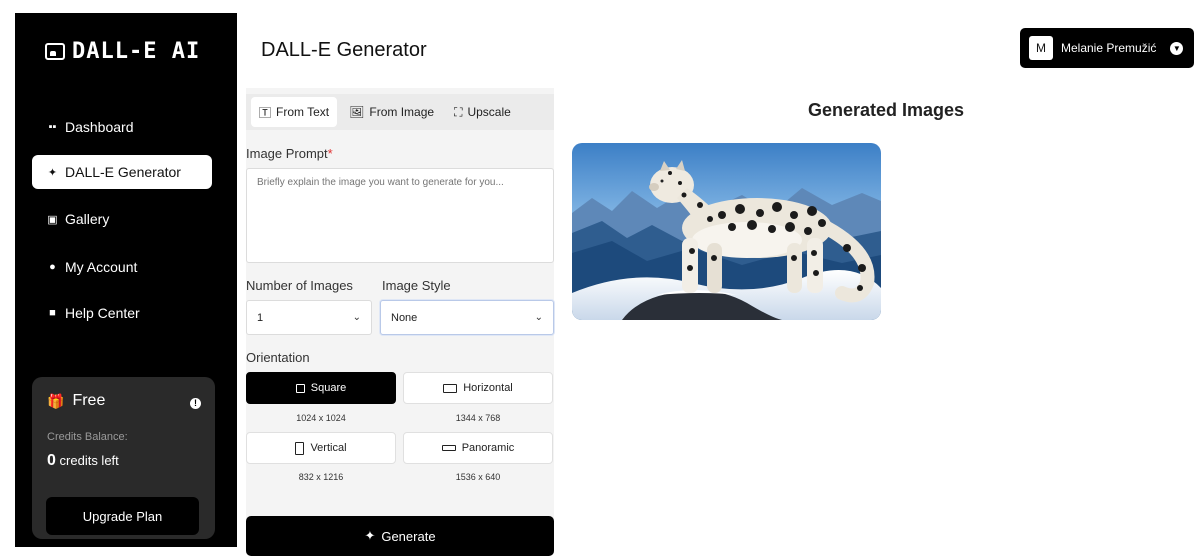  I want to click on sidebar-item-dashboard: ▪▪ Dashboard, so click(122, 127).